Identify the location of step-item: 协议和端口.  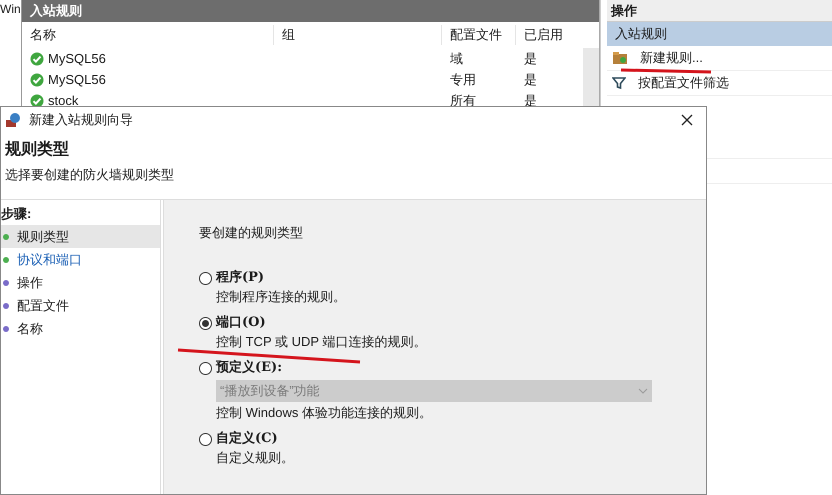
(80, 259).